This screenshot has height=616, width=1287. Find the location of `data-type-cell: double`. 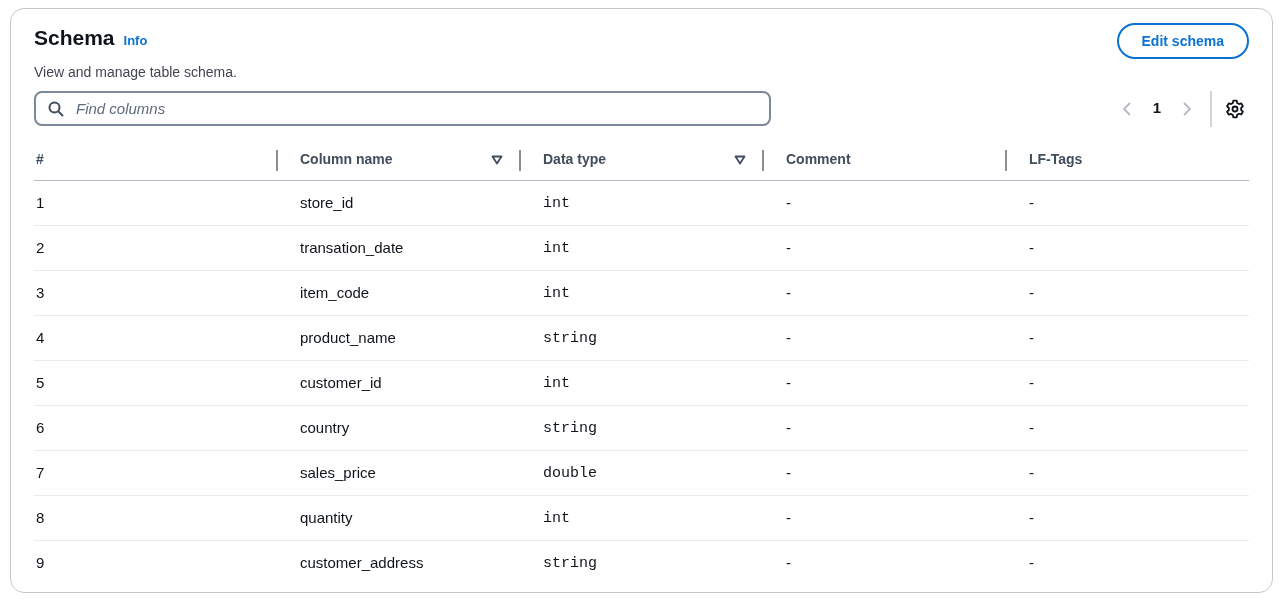

data-type-cell: double is located at coordinates (570, 473).